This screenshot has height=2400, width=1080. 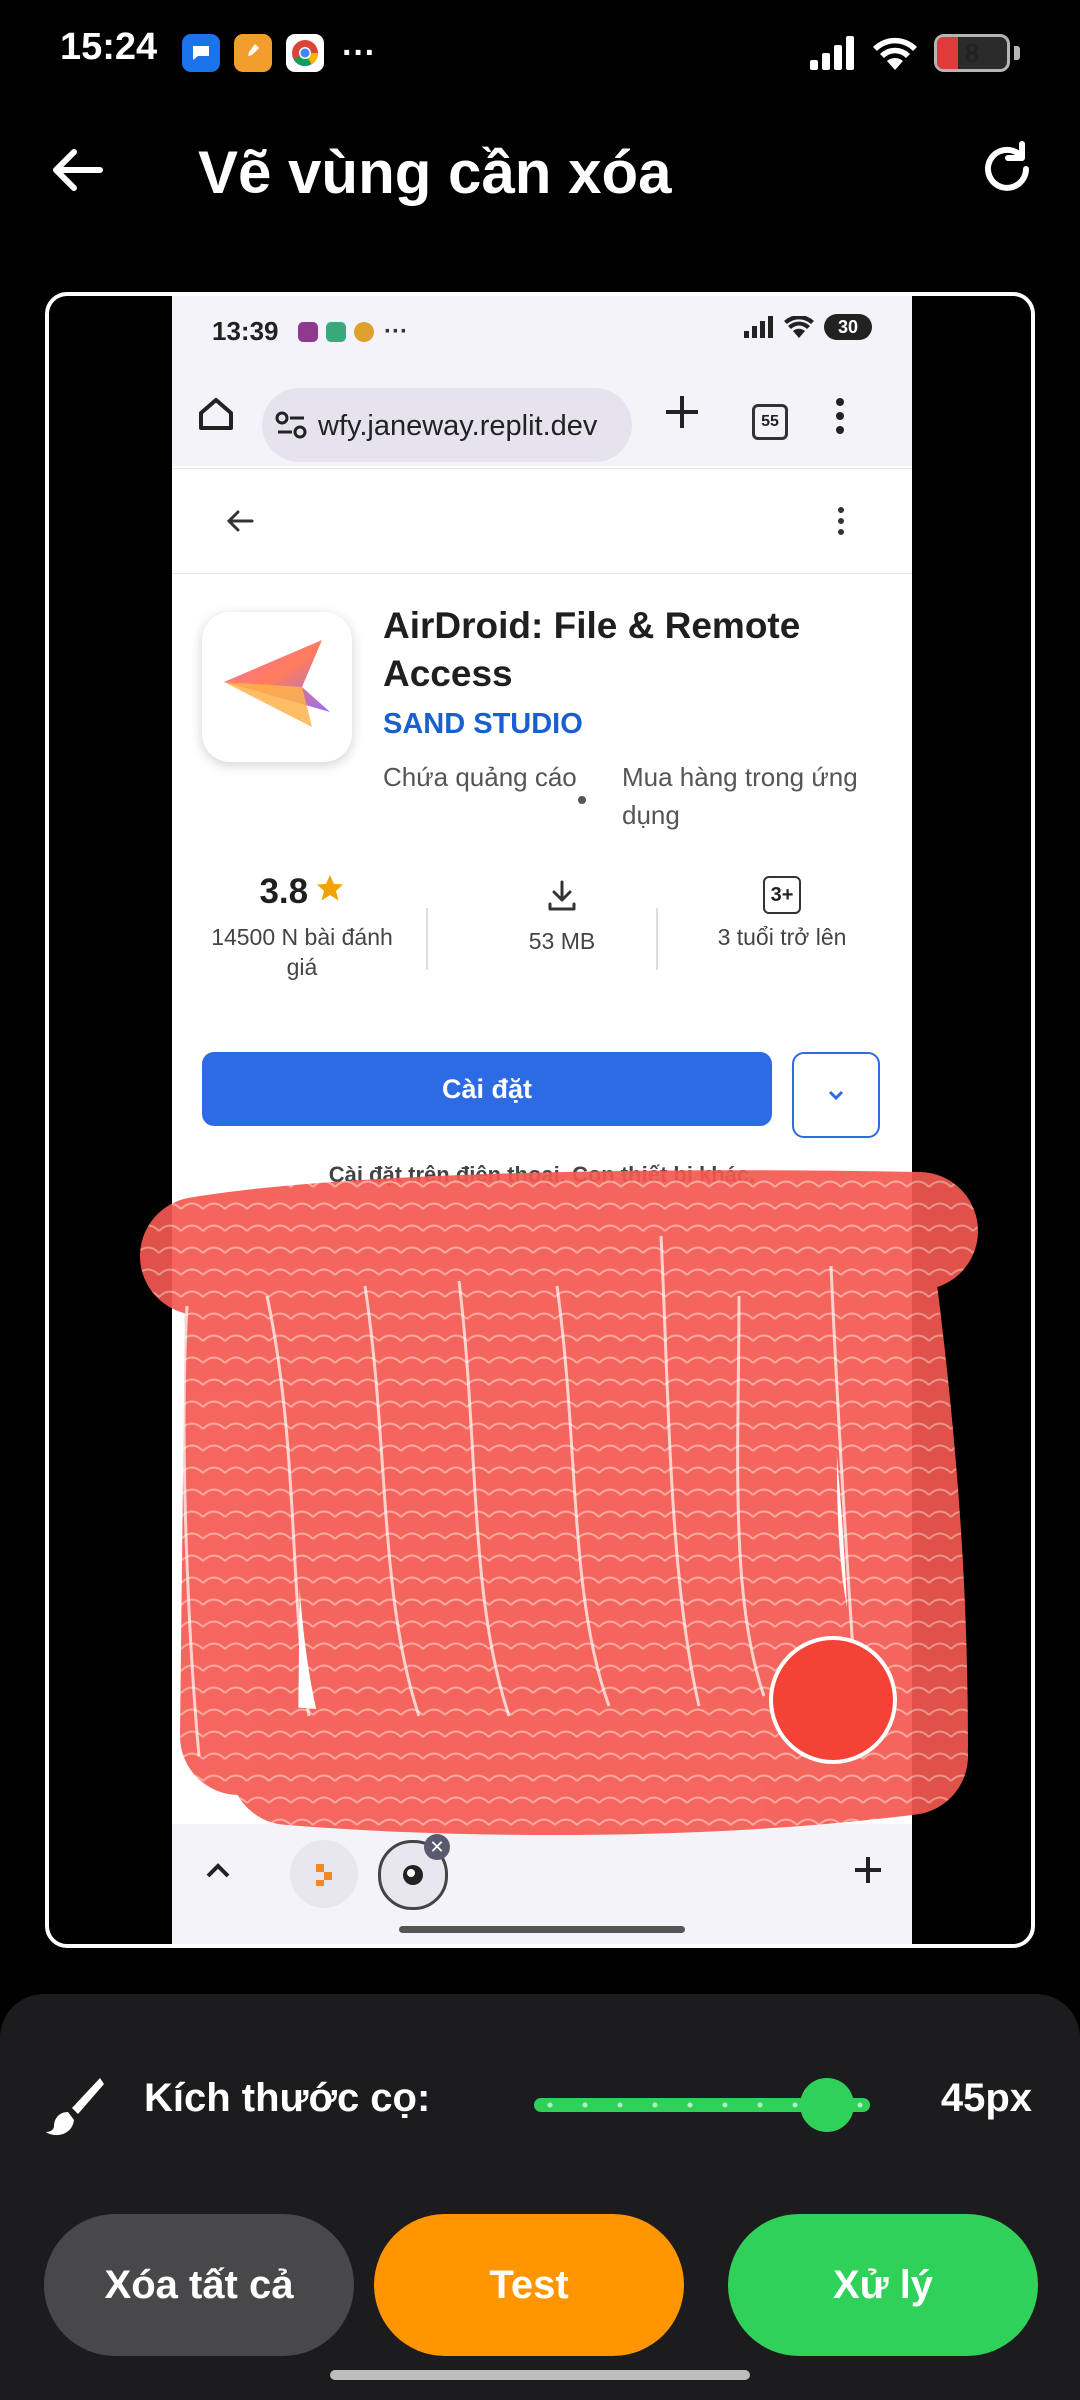 I want to click on separator-dot, so click(x=582, y=800).